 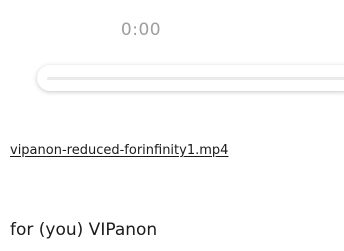 I want to click on current-time: 0:00, so click(x=141, y=30).